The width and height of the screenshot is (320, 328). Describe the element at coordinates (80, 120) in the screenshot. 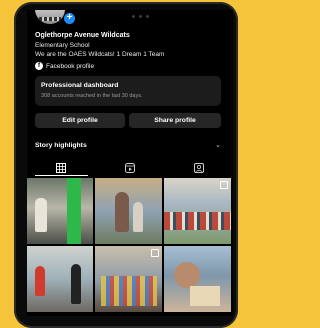

I see `edit-profile-button: Edit profile` at that location.